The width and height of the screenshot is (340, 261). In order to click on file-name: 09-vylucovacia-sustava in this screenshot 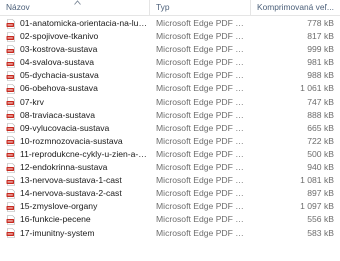, I will do `click(65, 127)`.